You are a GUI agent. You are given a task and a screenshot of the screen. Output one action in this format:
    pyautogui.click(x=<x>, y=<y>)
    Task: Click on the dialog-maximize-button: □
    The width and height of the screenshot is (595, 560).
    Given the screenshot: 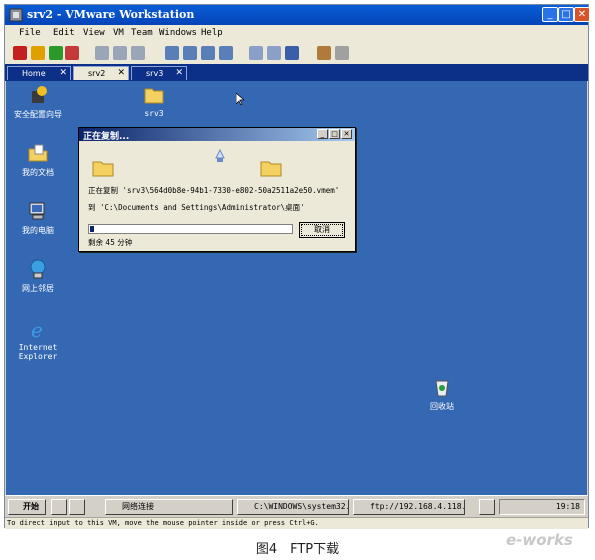 What is the action you would take?
    pyautogui.click(x=334, y=134)
    